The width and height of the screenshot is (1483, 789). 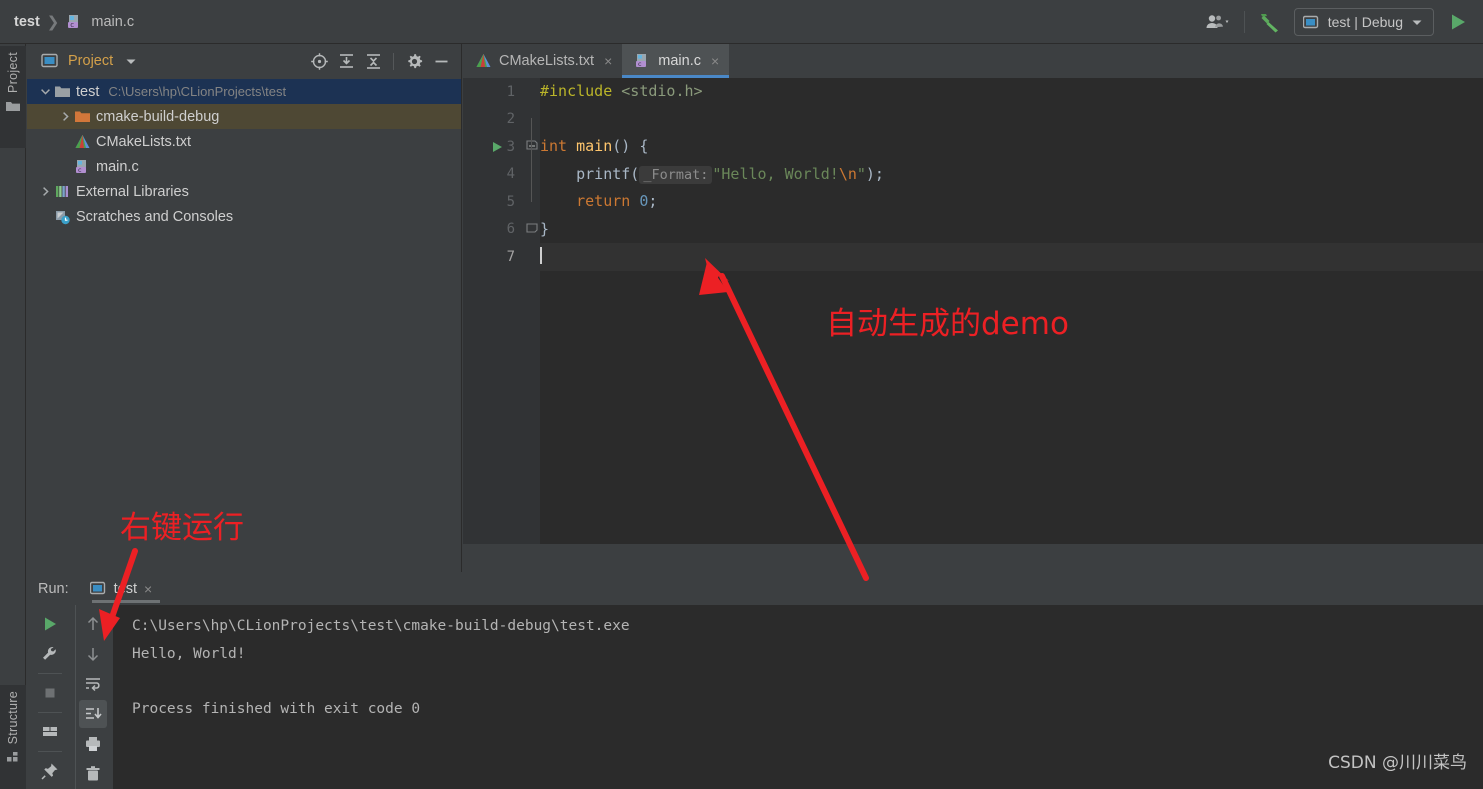 I want to click on editor-fold-column, so click(x=516, y=325).